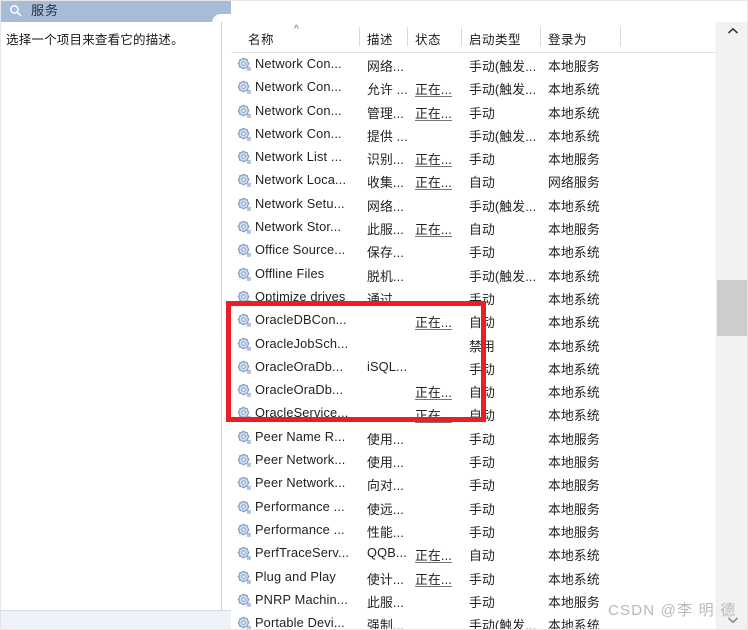 This screenshot has width=748, height=630. What do you see at coordinates (482, 346) in the screenshot?
I see `service-startup-cell: 禁用` at bounding box center [482, 346].